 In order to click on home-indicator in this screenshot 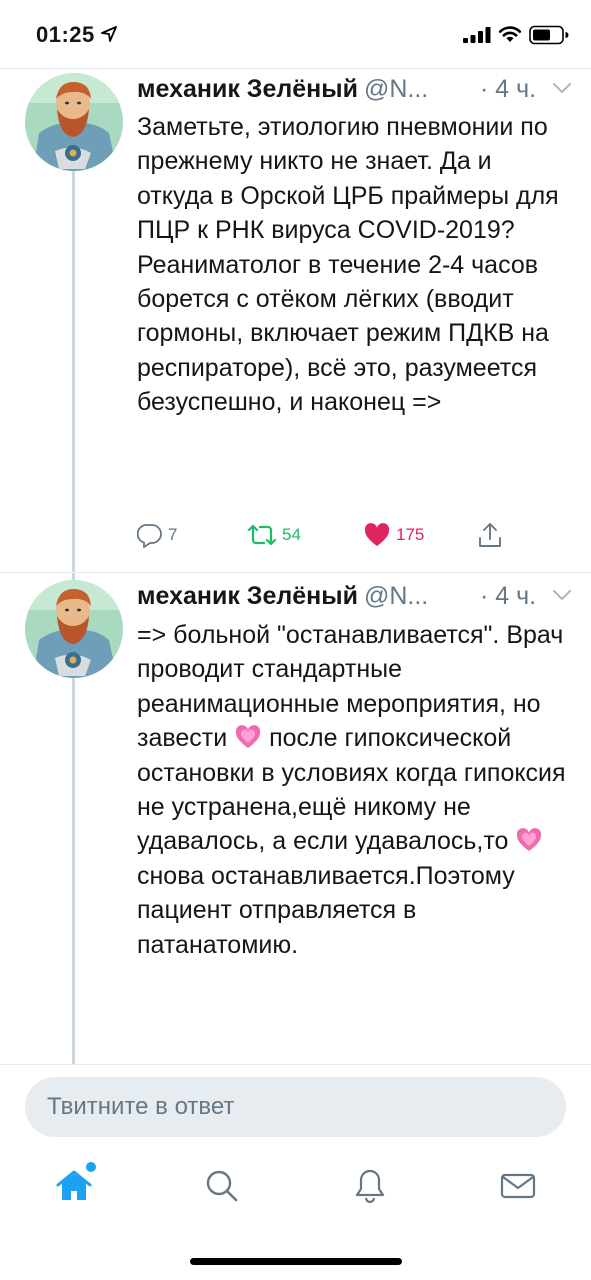, I will do `click(296, 1261)`.